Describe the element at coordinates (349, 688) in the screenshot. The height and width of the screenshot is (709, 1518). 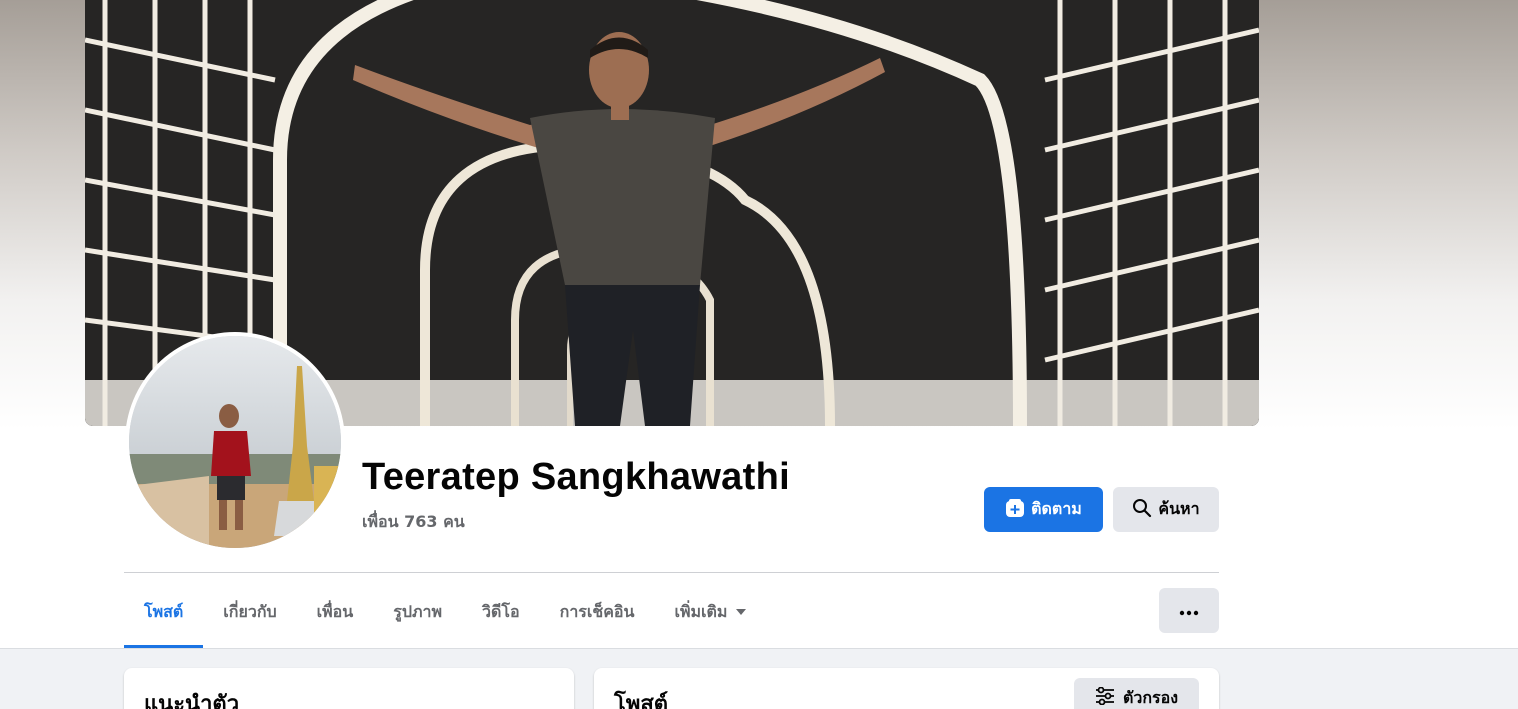
I see `intro-card: แนะนำตัว` at that location.